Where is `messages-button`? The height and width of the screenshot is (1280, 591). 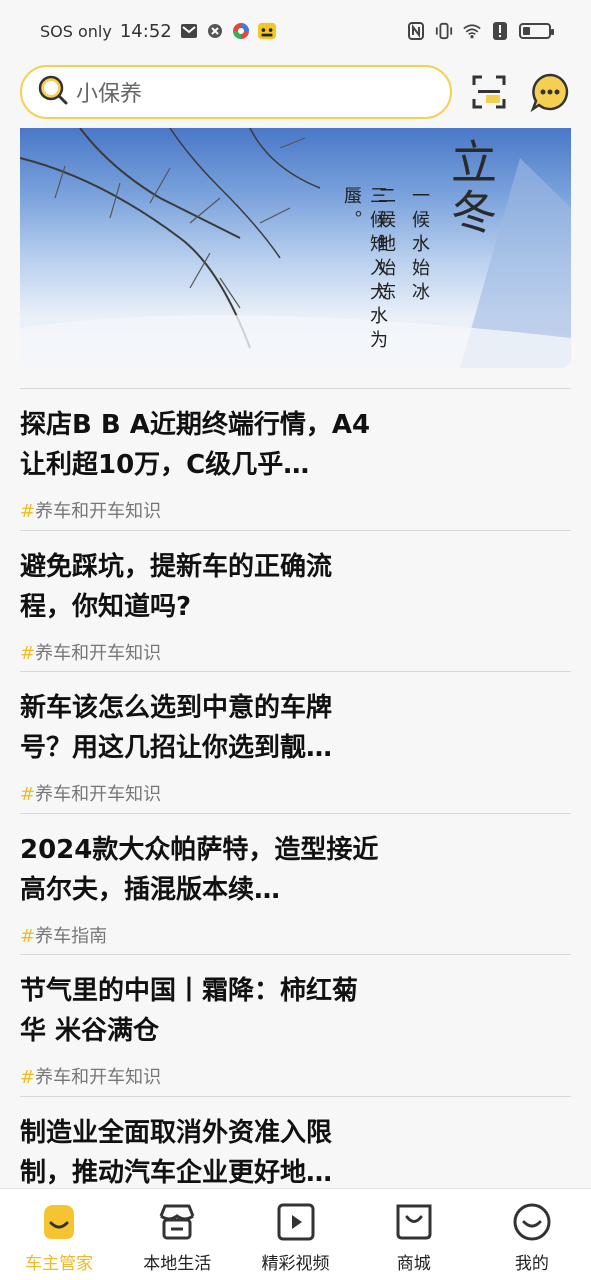 messages-button is located at coordinates (550, 92).